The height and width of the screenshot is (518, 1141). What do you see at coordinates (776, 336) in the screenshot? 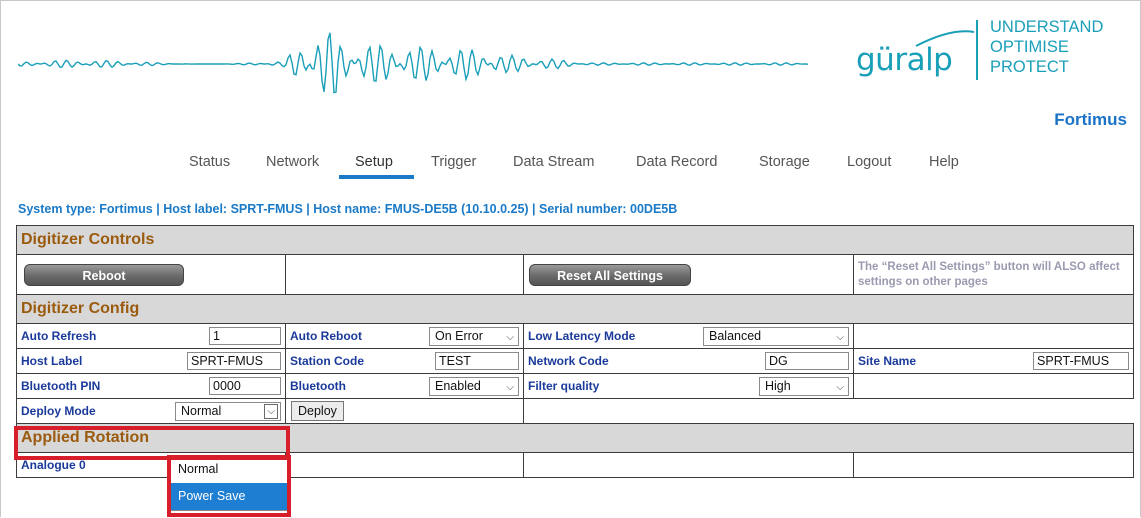
I see `low-latency-select: Balanced ⌵` at bounding box center [776, 336].